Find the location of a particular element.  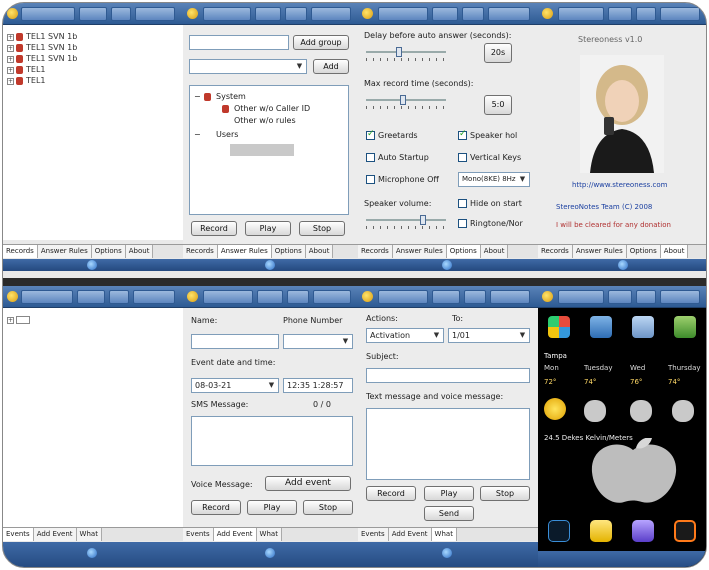

selected-rule is located at coordinates (262, 150).